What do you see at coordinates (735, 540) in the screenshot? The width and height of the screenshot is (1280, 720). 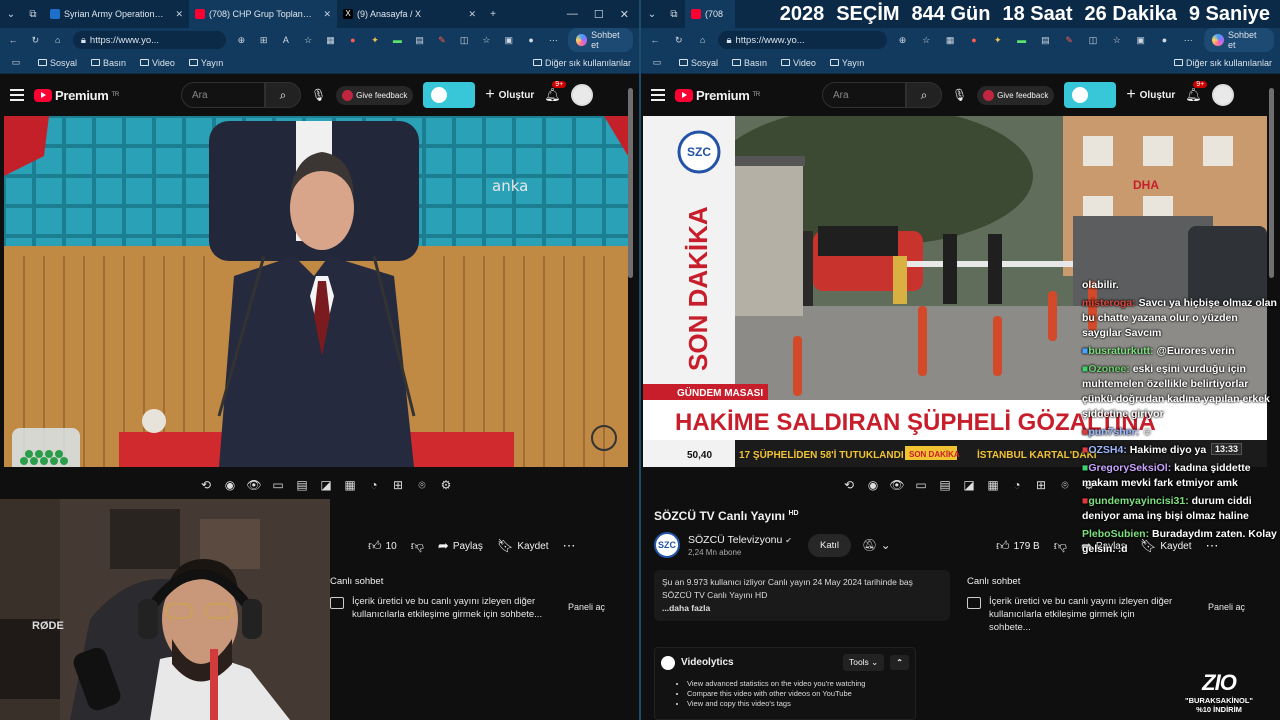 I see `channel-name: SÖZCÜ Televizyonu` at bounding box center [735, 540].